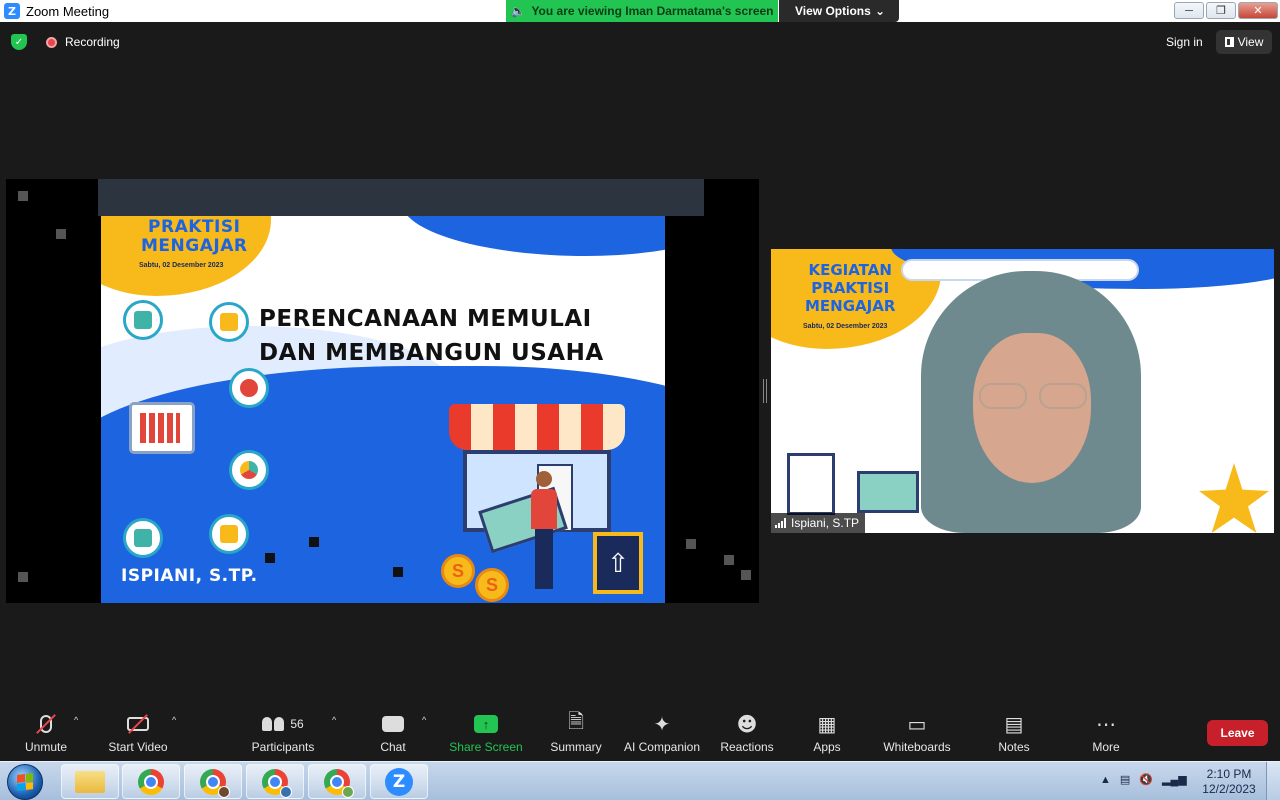 Image resolution: width=1280 pixels, height=800 pixels. Describe the element at coordinates (138, 747) in the screenshot. I see `start-video-label: Start Video` at that location.